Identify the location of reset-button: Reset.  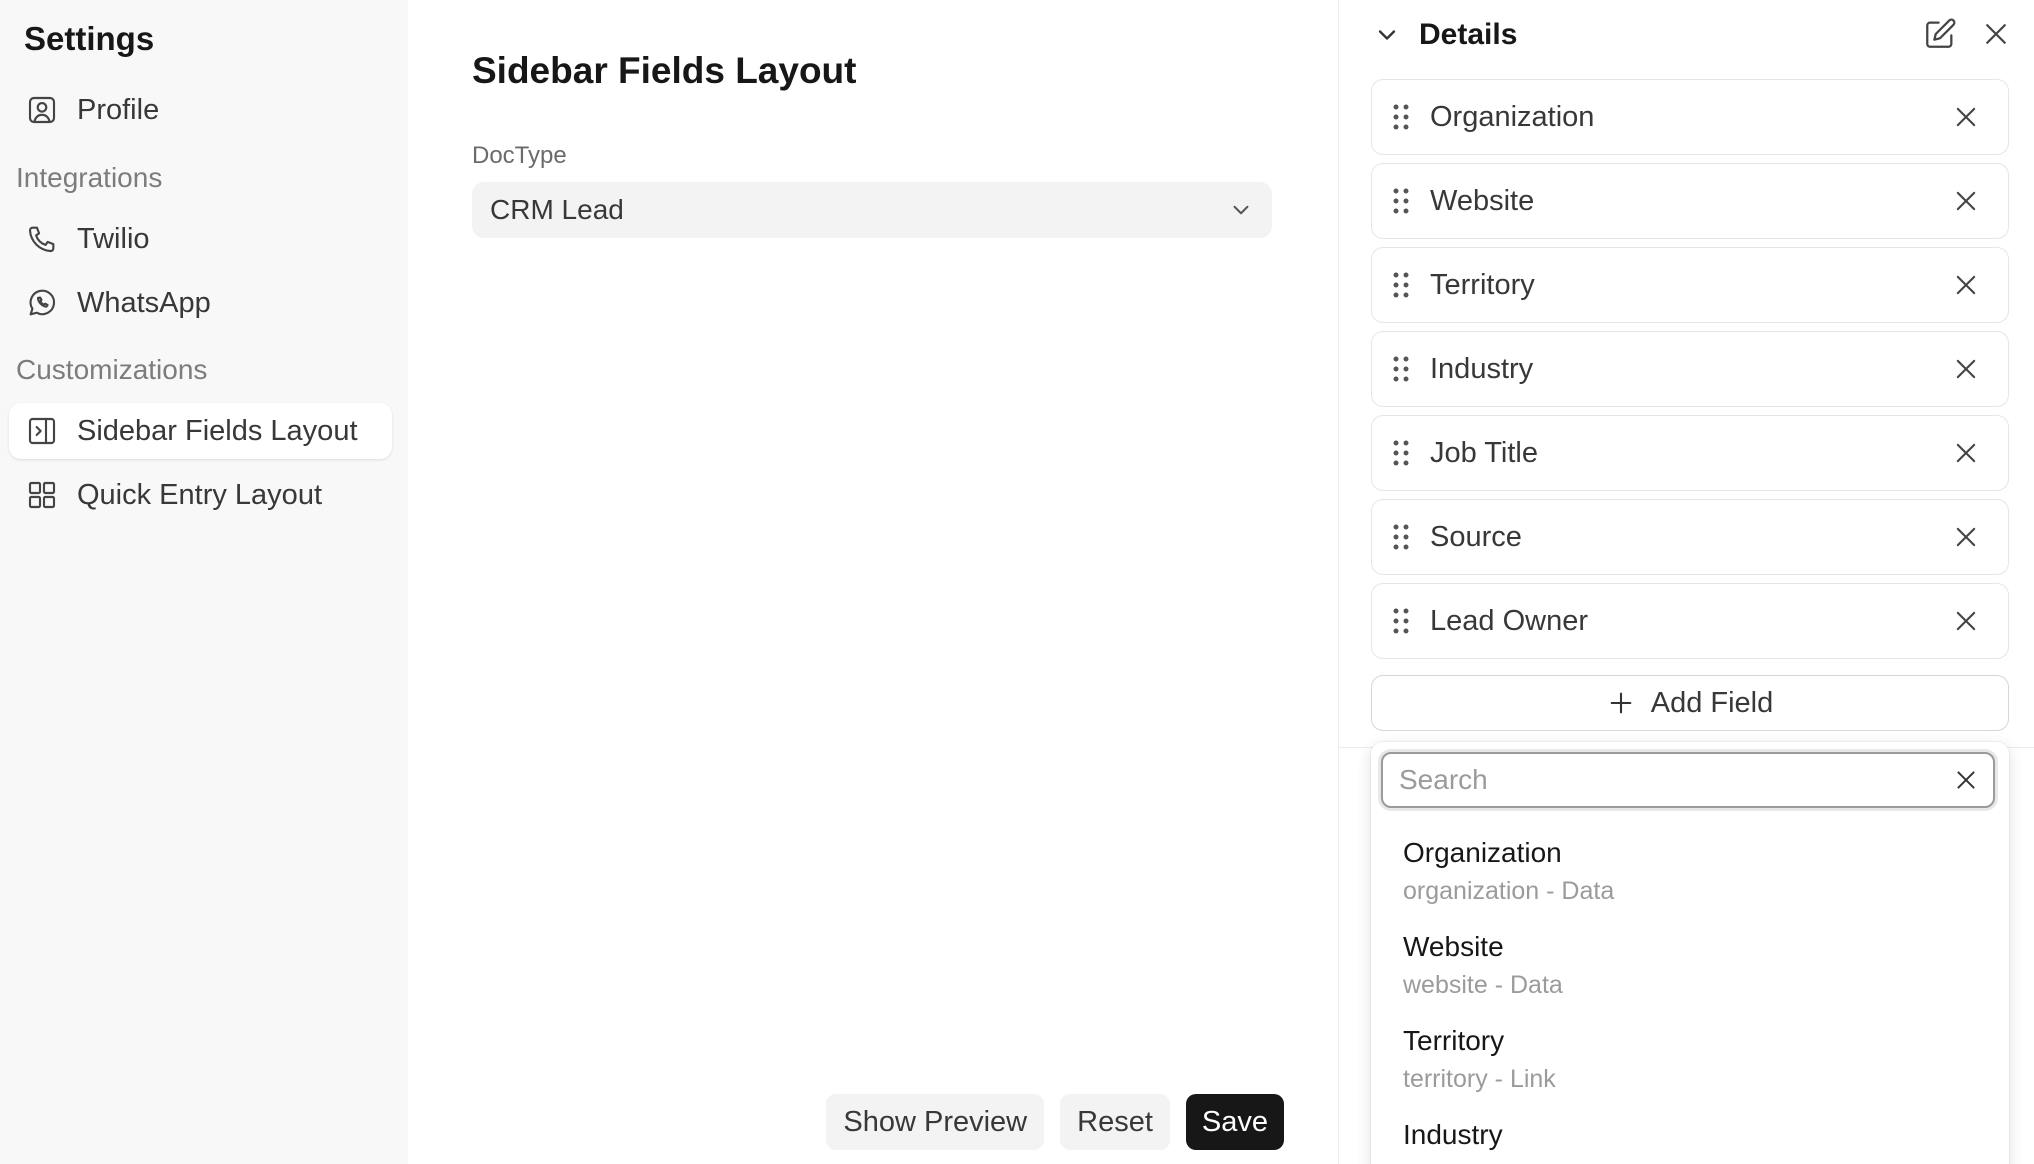
(1115, 1122).